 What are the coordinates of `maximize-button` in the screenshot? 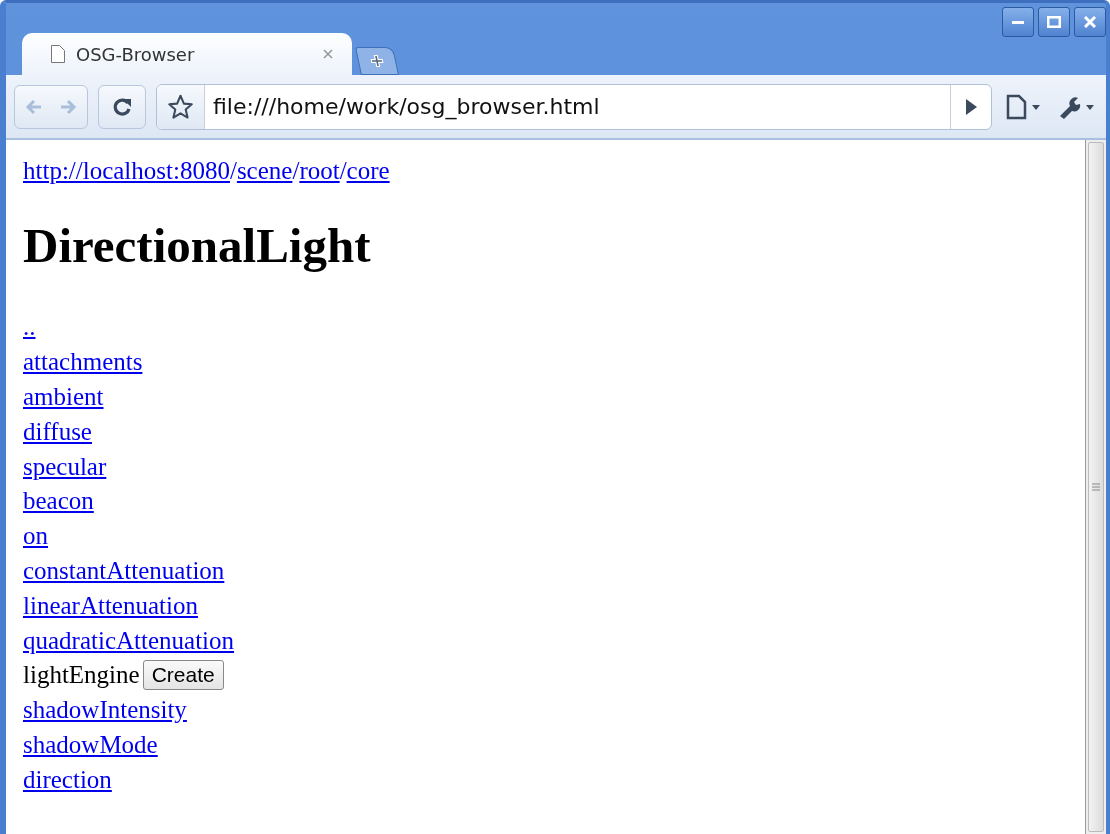 It's located at (1054, 22).